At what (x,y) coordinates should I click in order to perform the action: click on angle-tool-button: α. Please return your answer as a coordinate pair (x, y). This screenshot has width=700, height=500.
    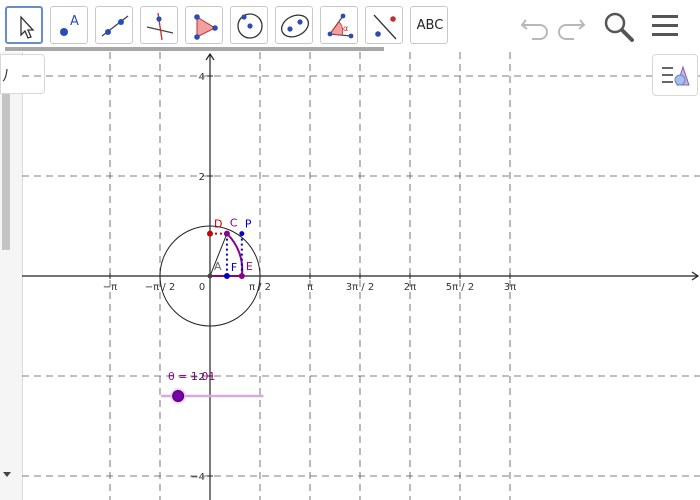
    Looking at the image, I should click on (339, 25).